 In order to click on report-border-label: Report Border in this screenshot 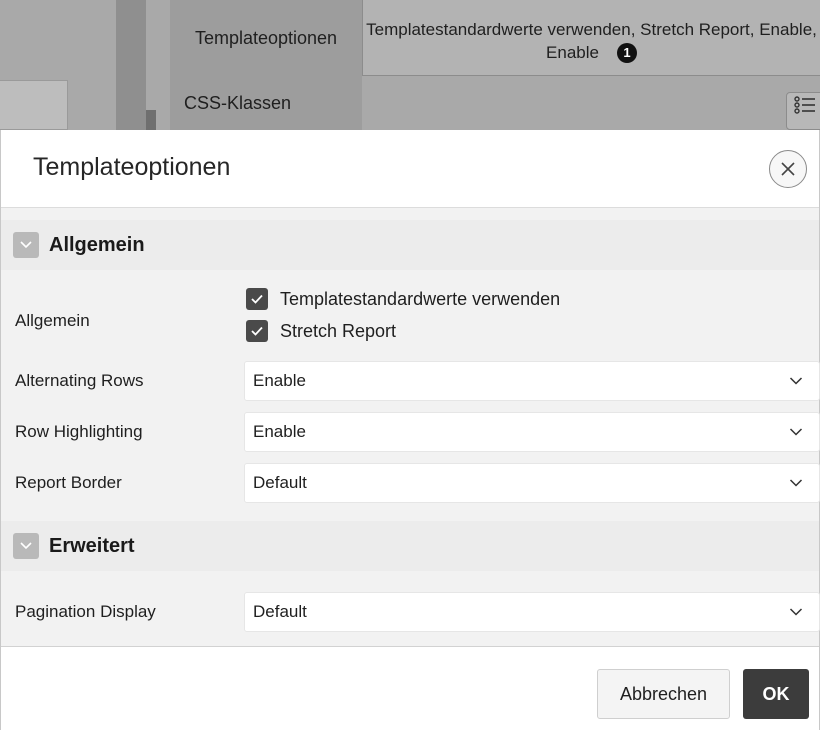, I will do `click(68, 482)`.